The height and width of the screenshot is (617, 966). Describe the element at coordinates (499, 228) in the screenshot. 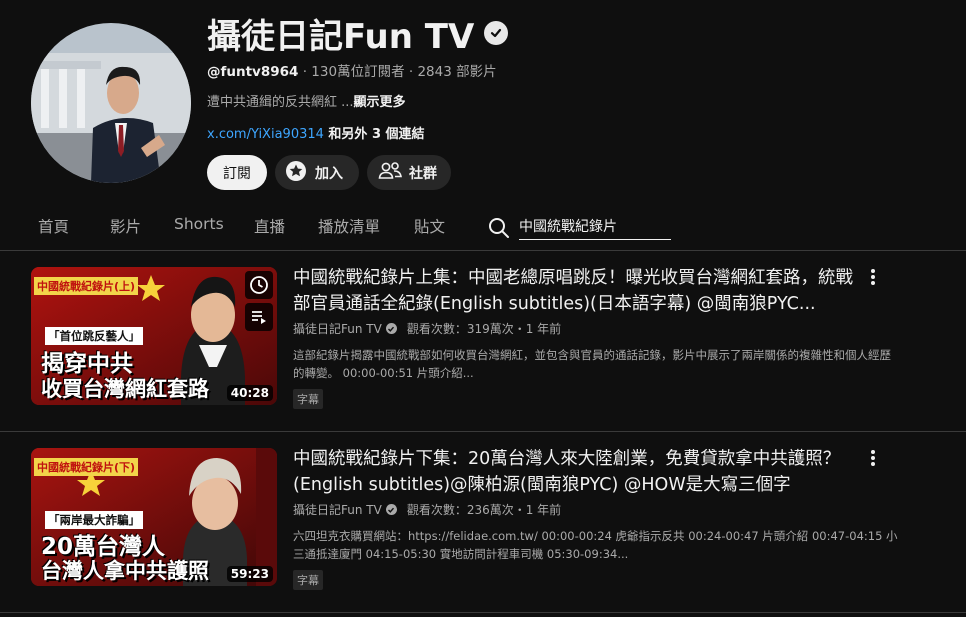

I see `search-icon` at that location.